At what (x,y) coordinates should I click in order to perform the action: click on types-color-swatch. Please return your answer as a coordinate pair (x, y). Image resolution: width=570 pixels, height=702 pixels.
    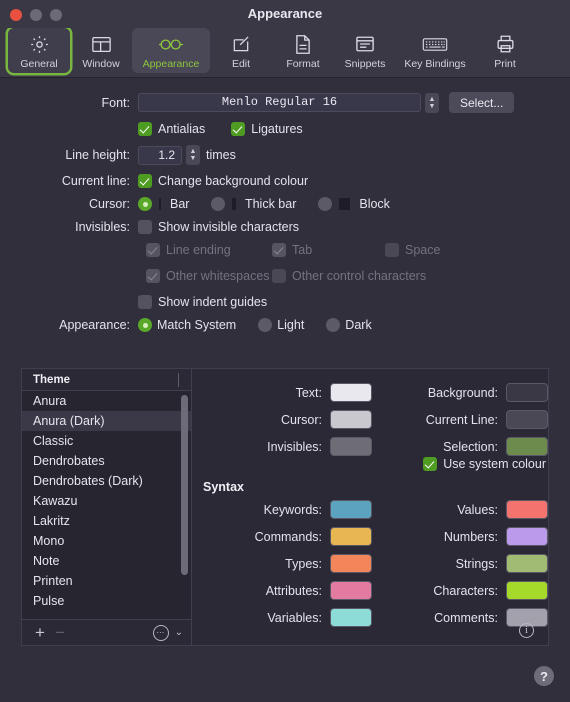
    Looking at the image, I should click on (351, 563).